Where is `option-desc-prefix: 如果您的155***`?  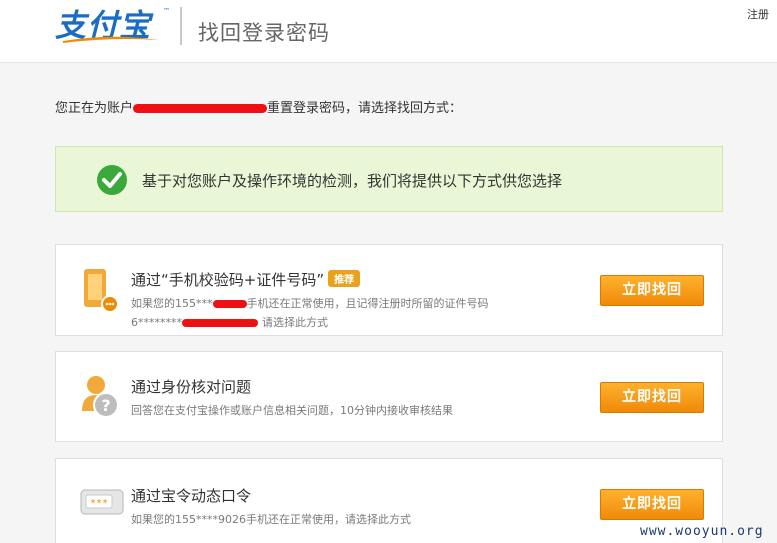
option-desc-prefix: 如果您的155*** is located at coordinates (172, 303).